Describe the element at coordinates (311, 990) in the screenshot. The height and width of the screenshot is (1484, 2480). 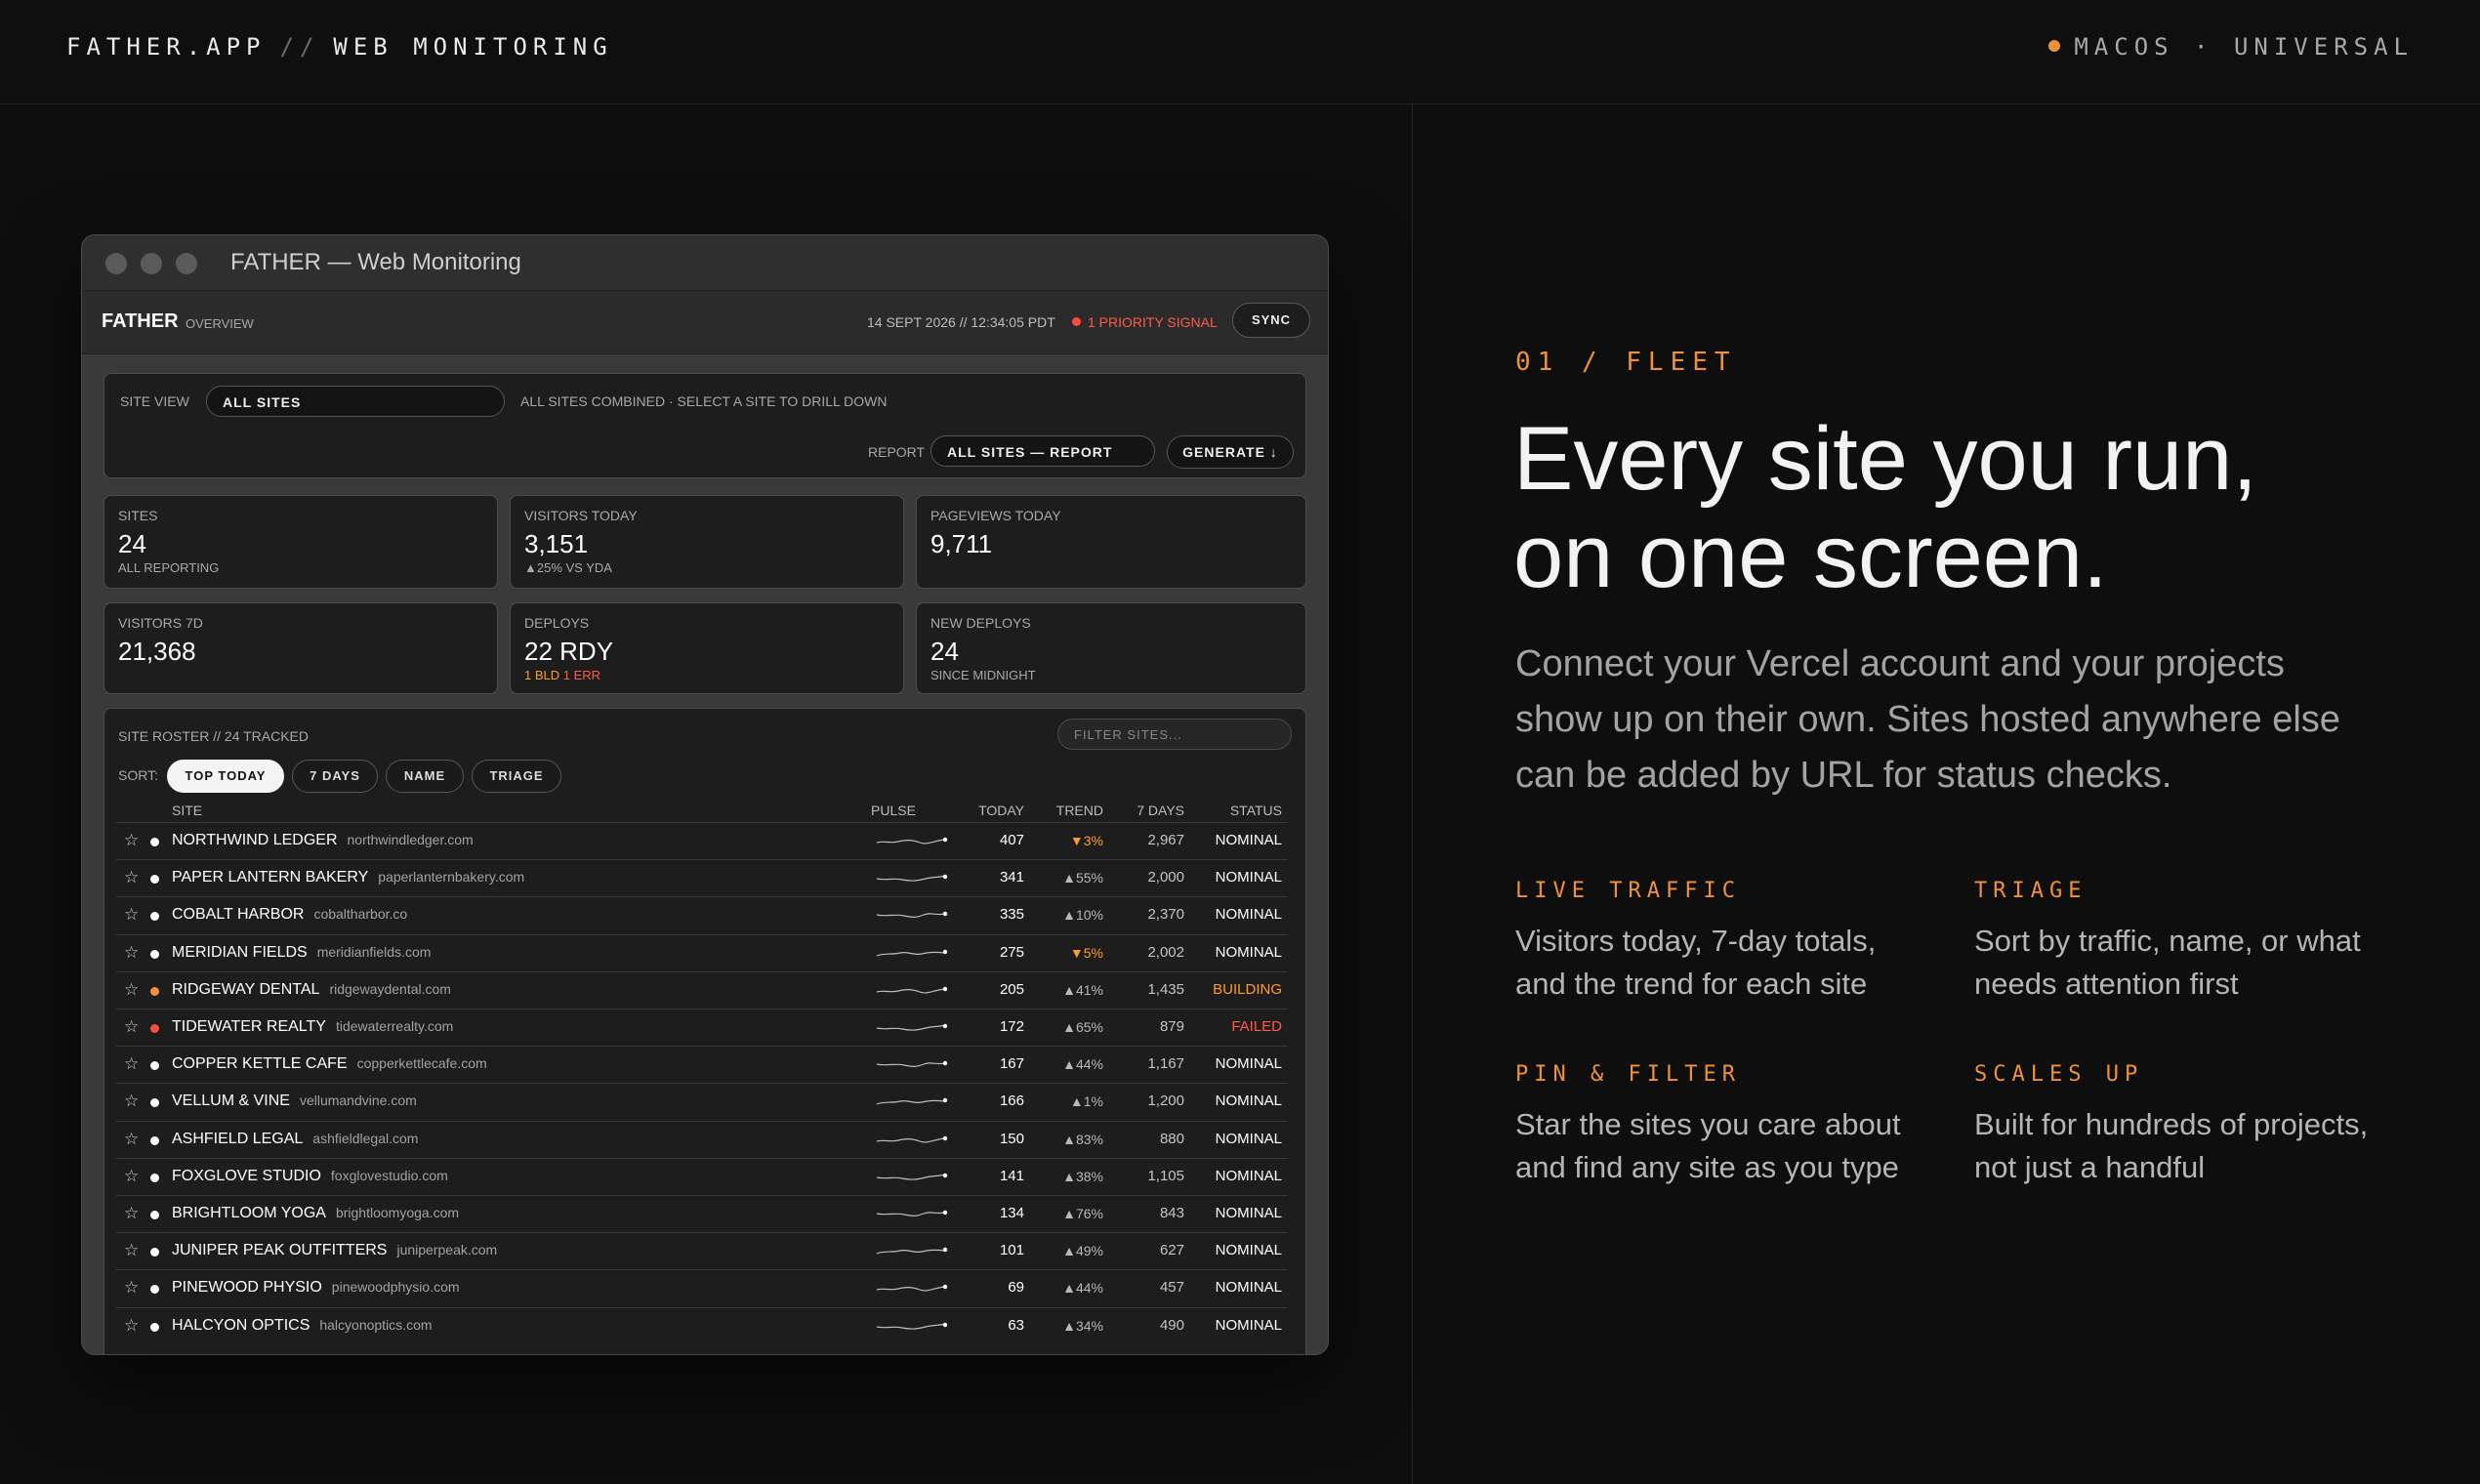
I see `site-name-cell: RIDGEWAY DENTAL ridgewaydental.com` at that location.